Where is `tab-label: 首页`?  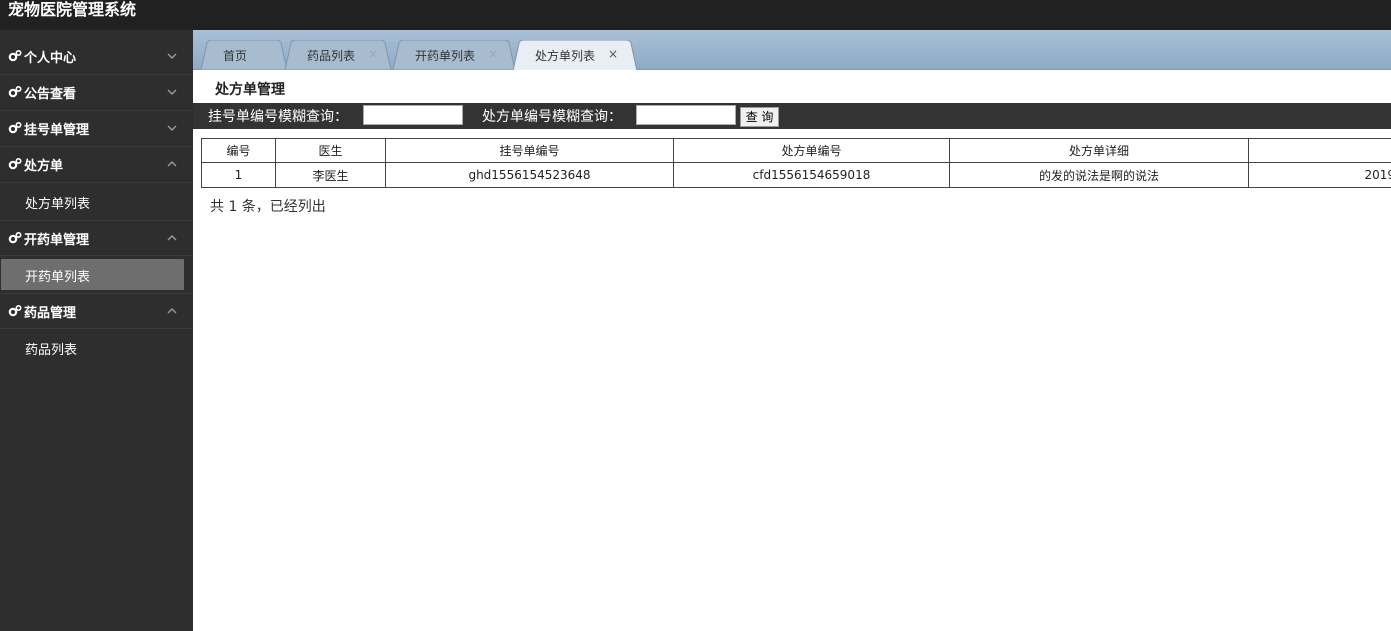
tab-label: 首页 is located at coordinates (235, 56).